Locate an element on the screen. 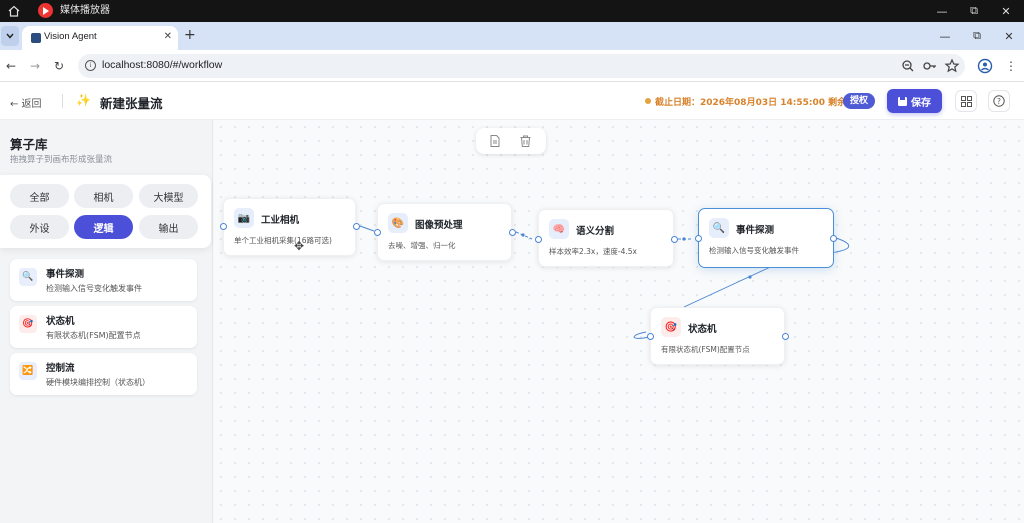 This screenshot has height=523, width=1024. node-preprocess: 🎨 图像预处理 去噪、增强、归一化 is located at coordinates (445, 232).